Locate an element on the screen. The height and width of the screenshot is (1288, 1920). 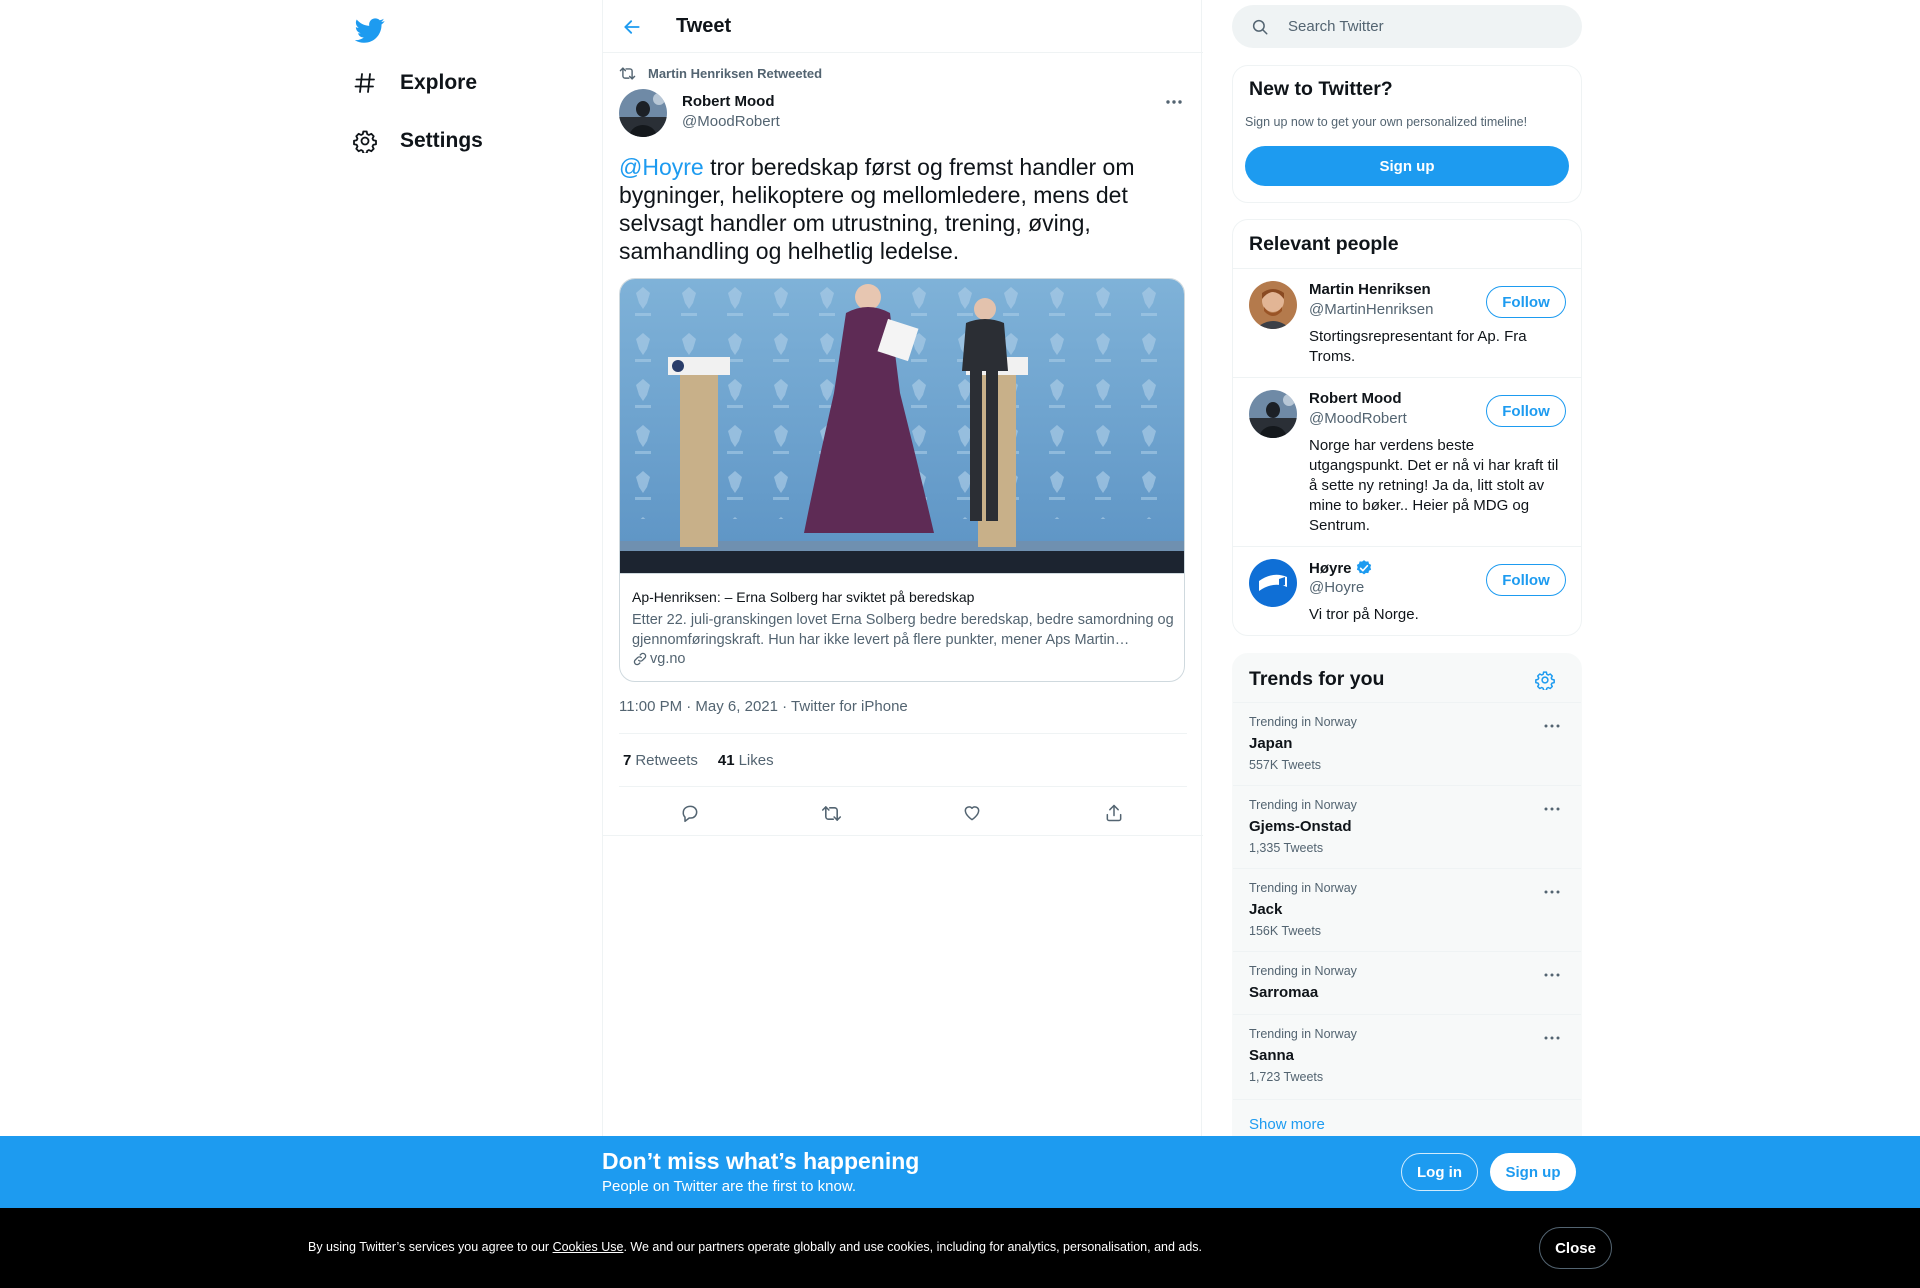
cookies-use-link: Cookies Use is located at coordinates (588, 1247).